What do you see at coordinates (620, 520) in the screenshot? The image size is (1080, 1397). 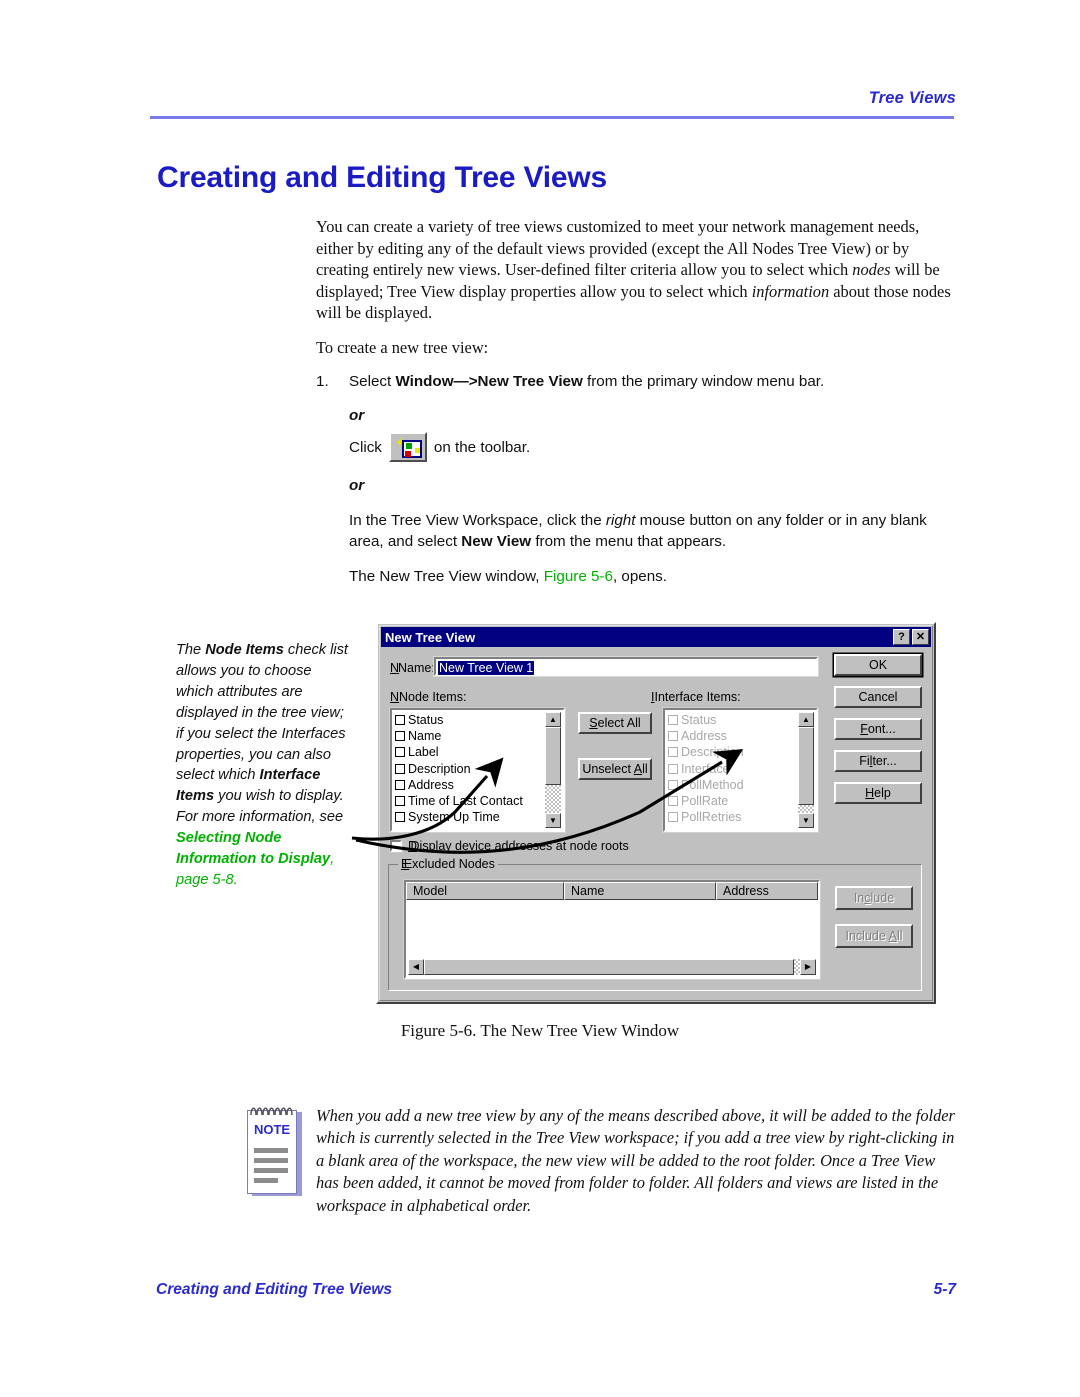 I see `alt-em-right: right` at bounding box center [620, 520].